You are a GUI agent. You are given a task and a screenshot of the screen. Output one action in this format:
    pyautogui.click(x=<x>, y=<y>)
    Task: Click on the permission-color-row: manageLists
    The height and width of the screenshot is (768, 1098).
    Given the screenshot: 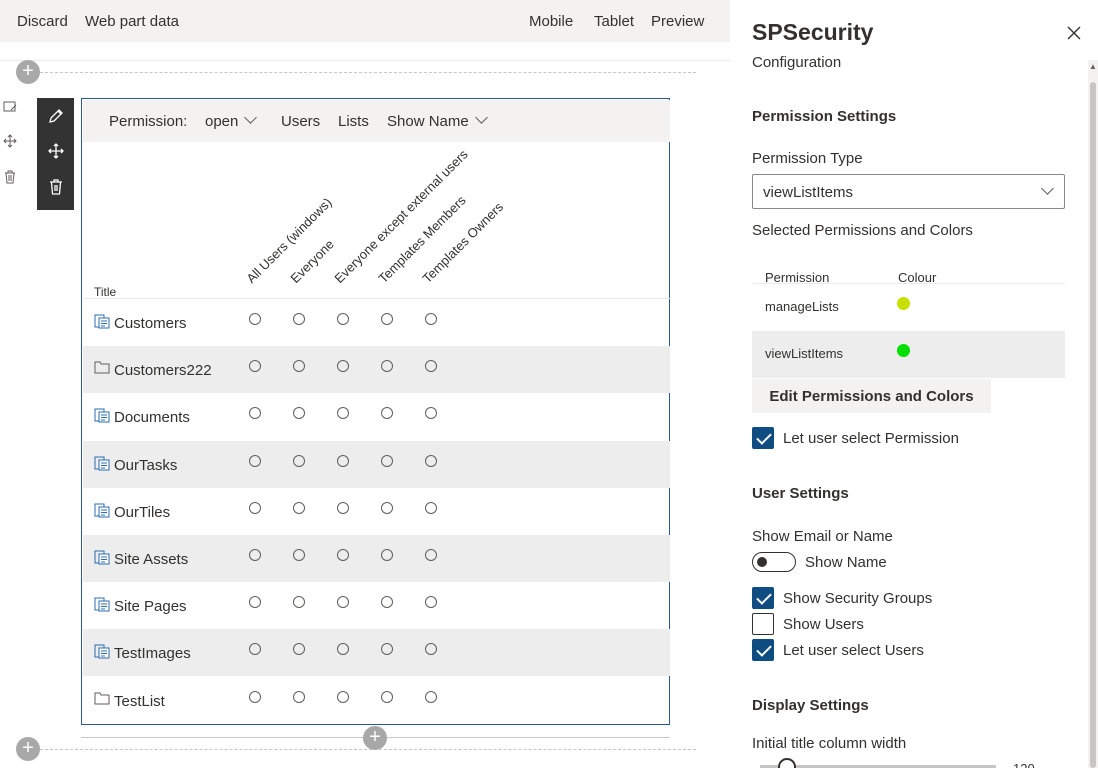 What is the action you would take?
    pyautogui.click(x=908, y=307)
    